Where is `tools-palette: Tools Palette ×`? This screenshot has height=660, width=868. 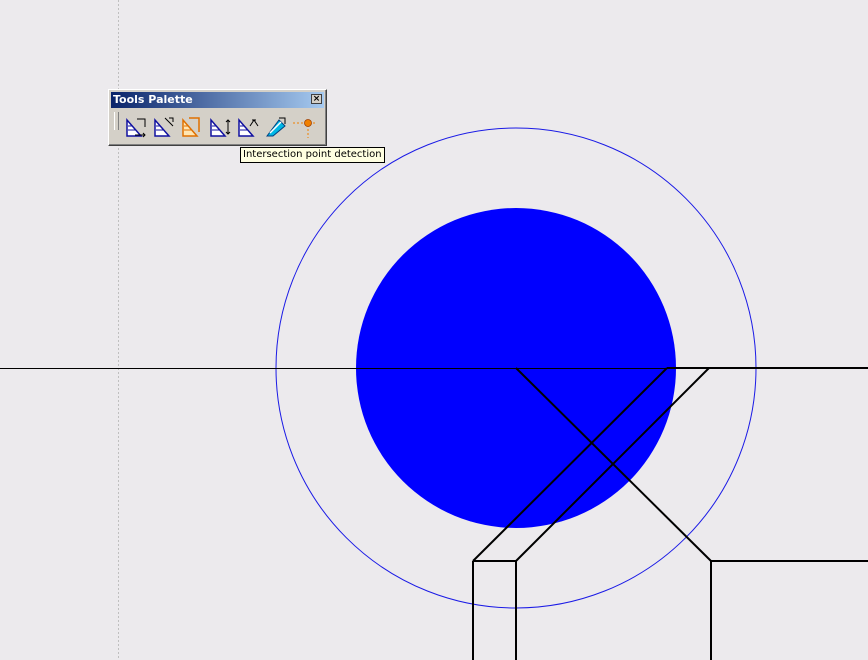
tools-palette: Tools Palette × is located at coordinates (217, 117).